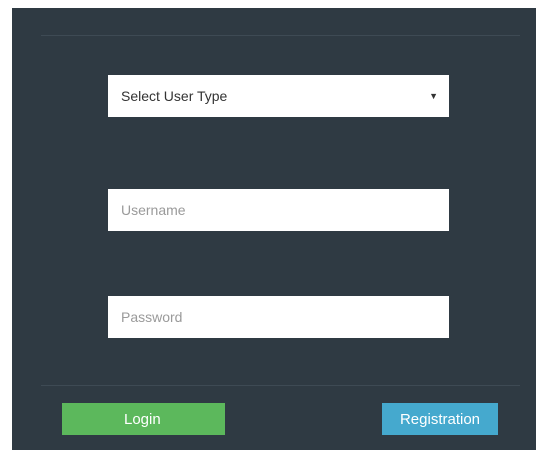 The width and height of the screenshot is (536, 450). I want to click on login-button-label: Login, so click(142, 419).